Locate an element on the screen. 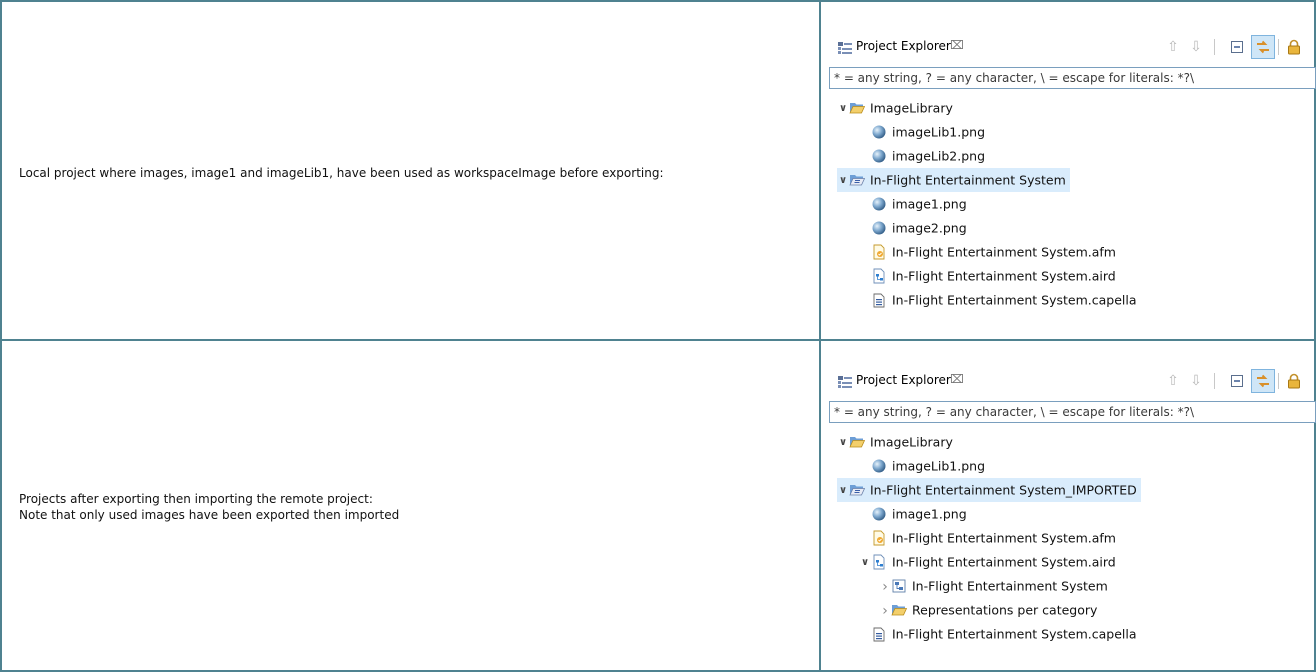 The image size is (1316, 672). tree-item: imageLib2.png is located at coordinates (922, 156).